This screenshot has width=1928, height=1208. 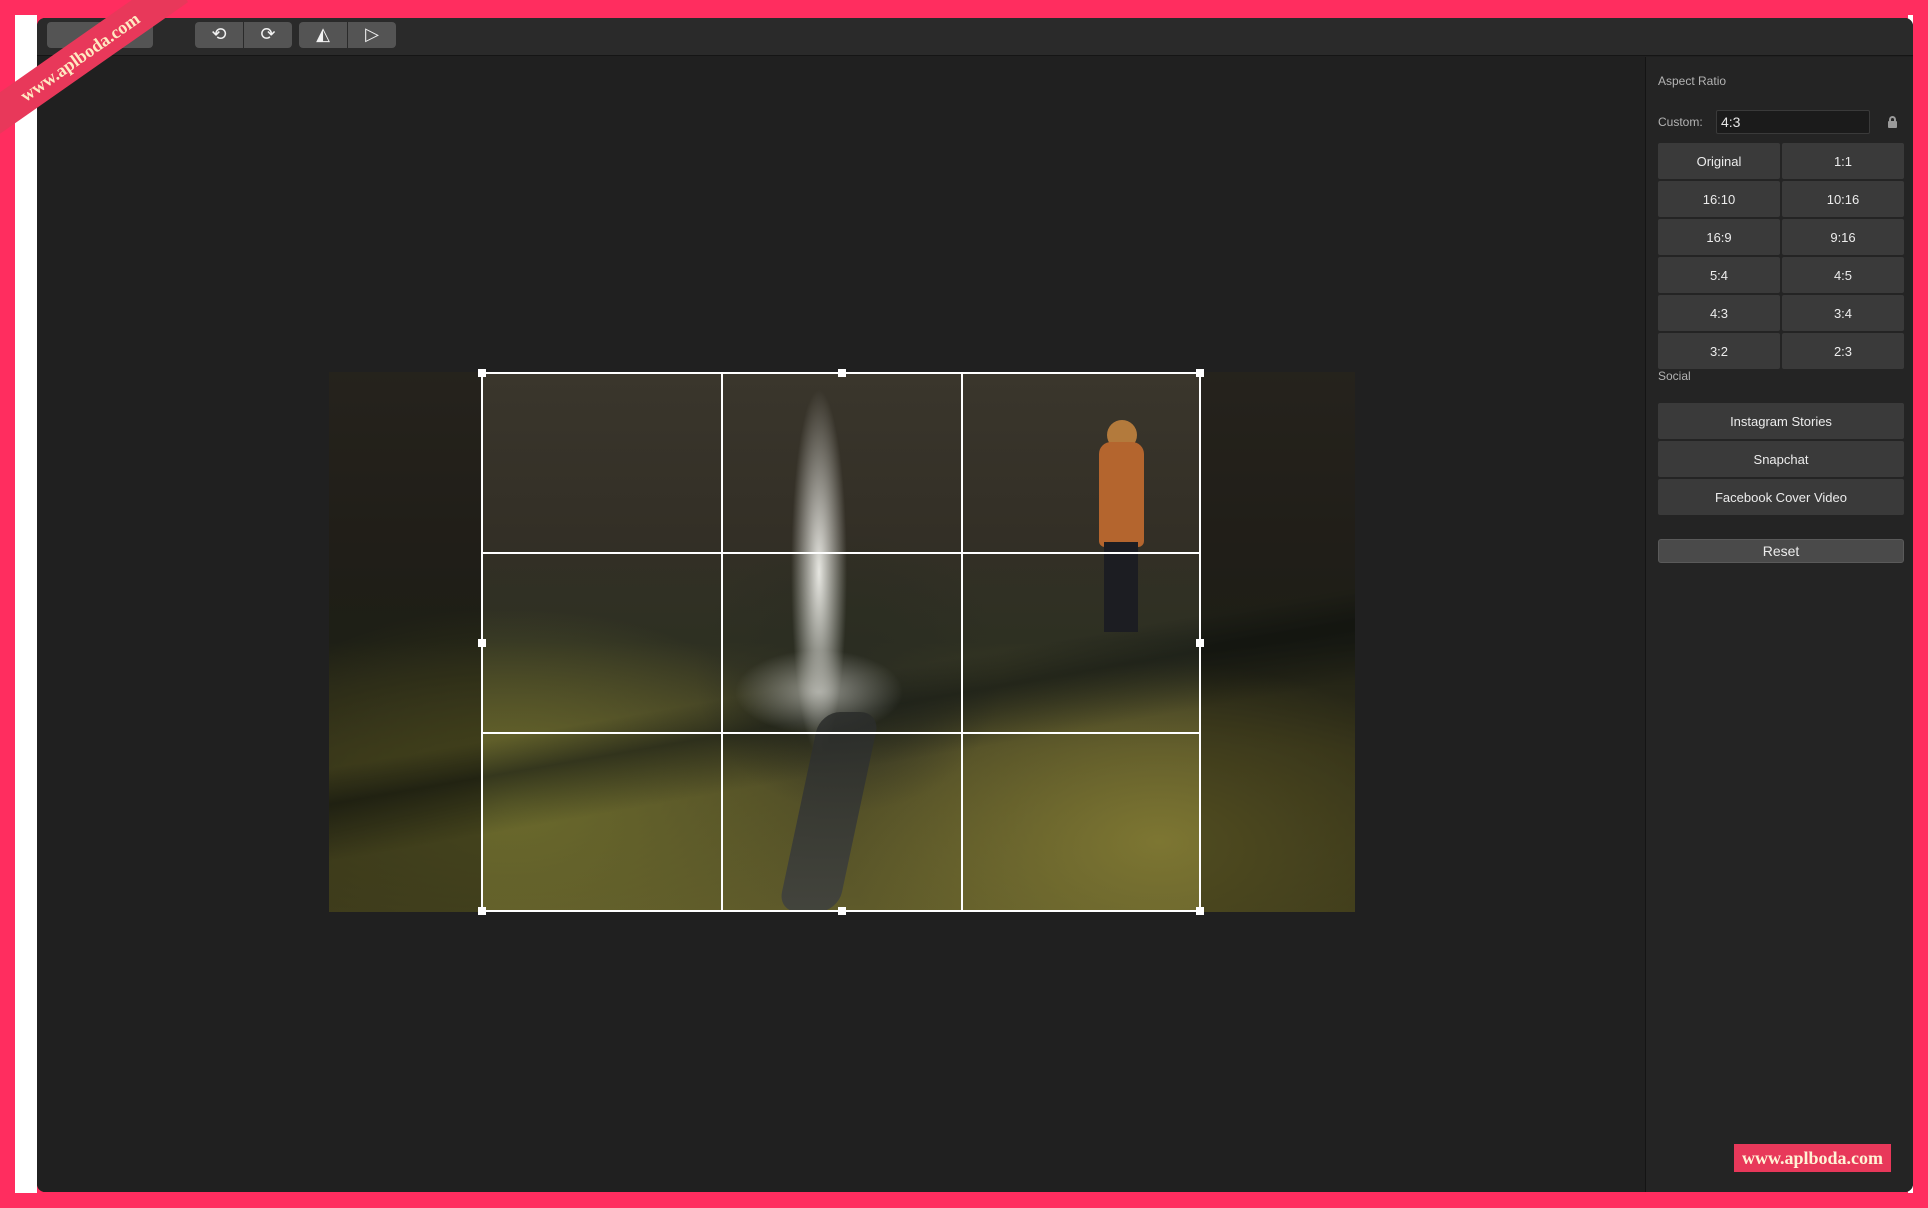 What do you see at coordinates (842, 911) in the screenshot?
I see `crop-handle-bottom` at bounding box center [842, 911].